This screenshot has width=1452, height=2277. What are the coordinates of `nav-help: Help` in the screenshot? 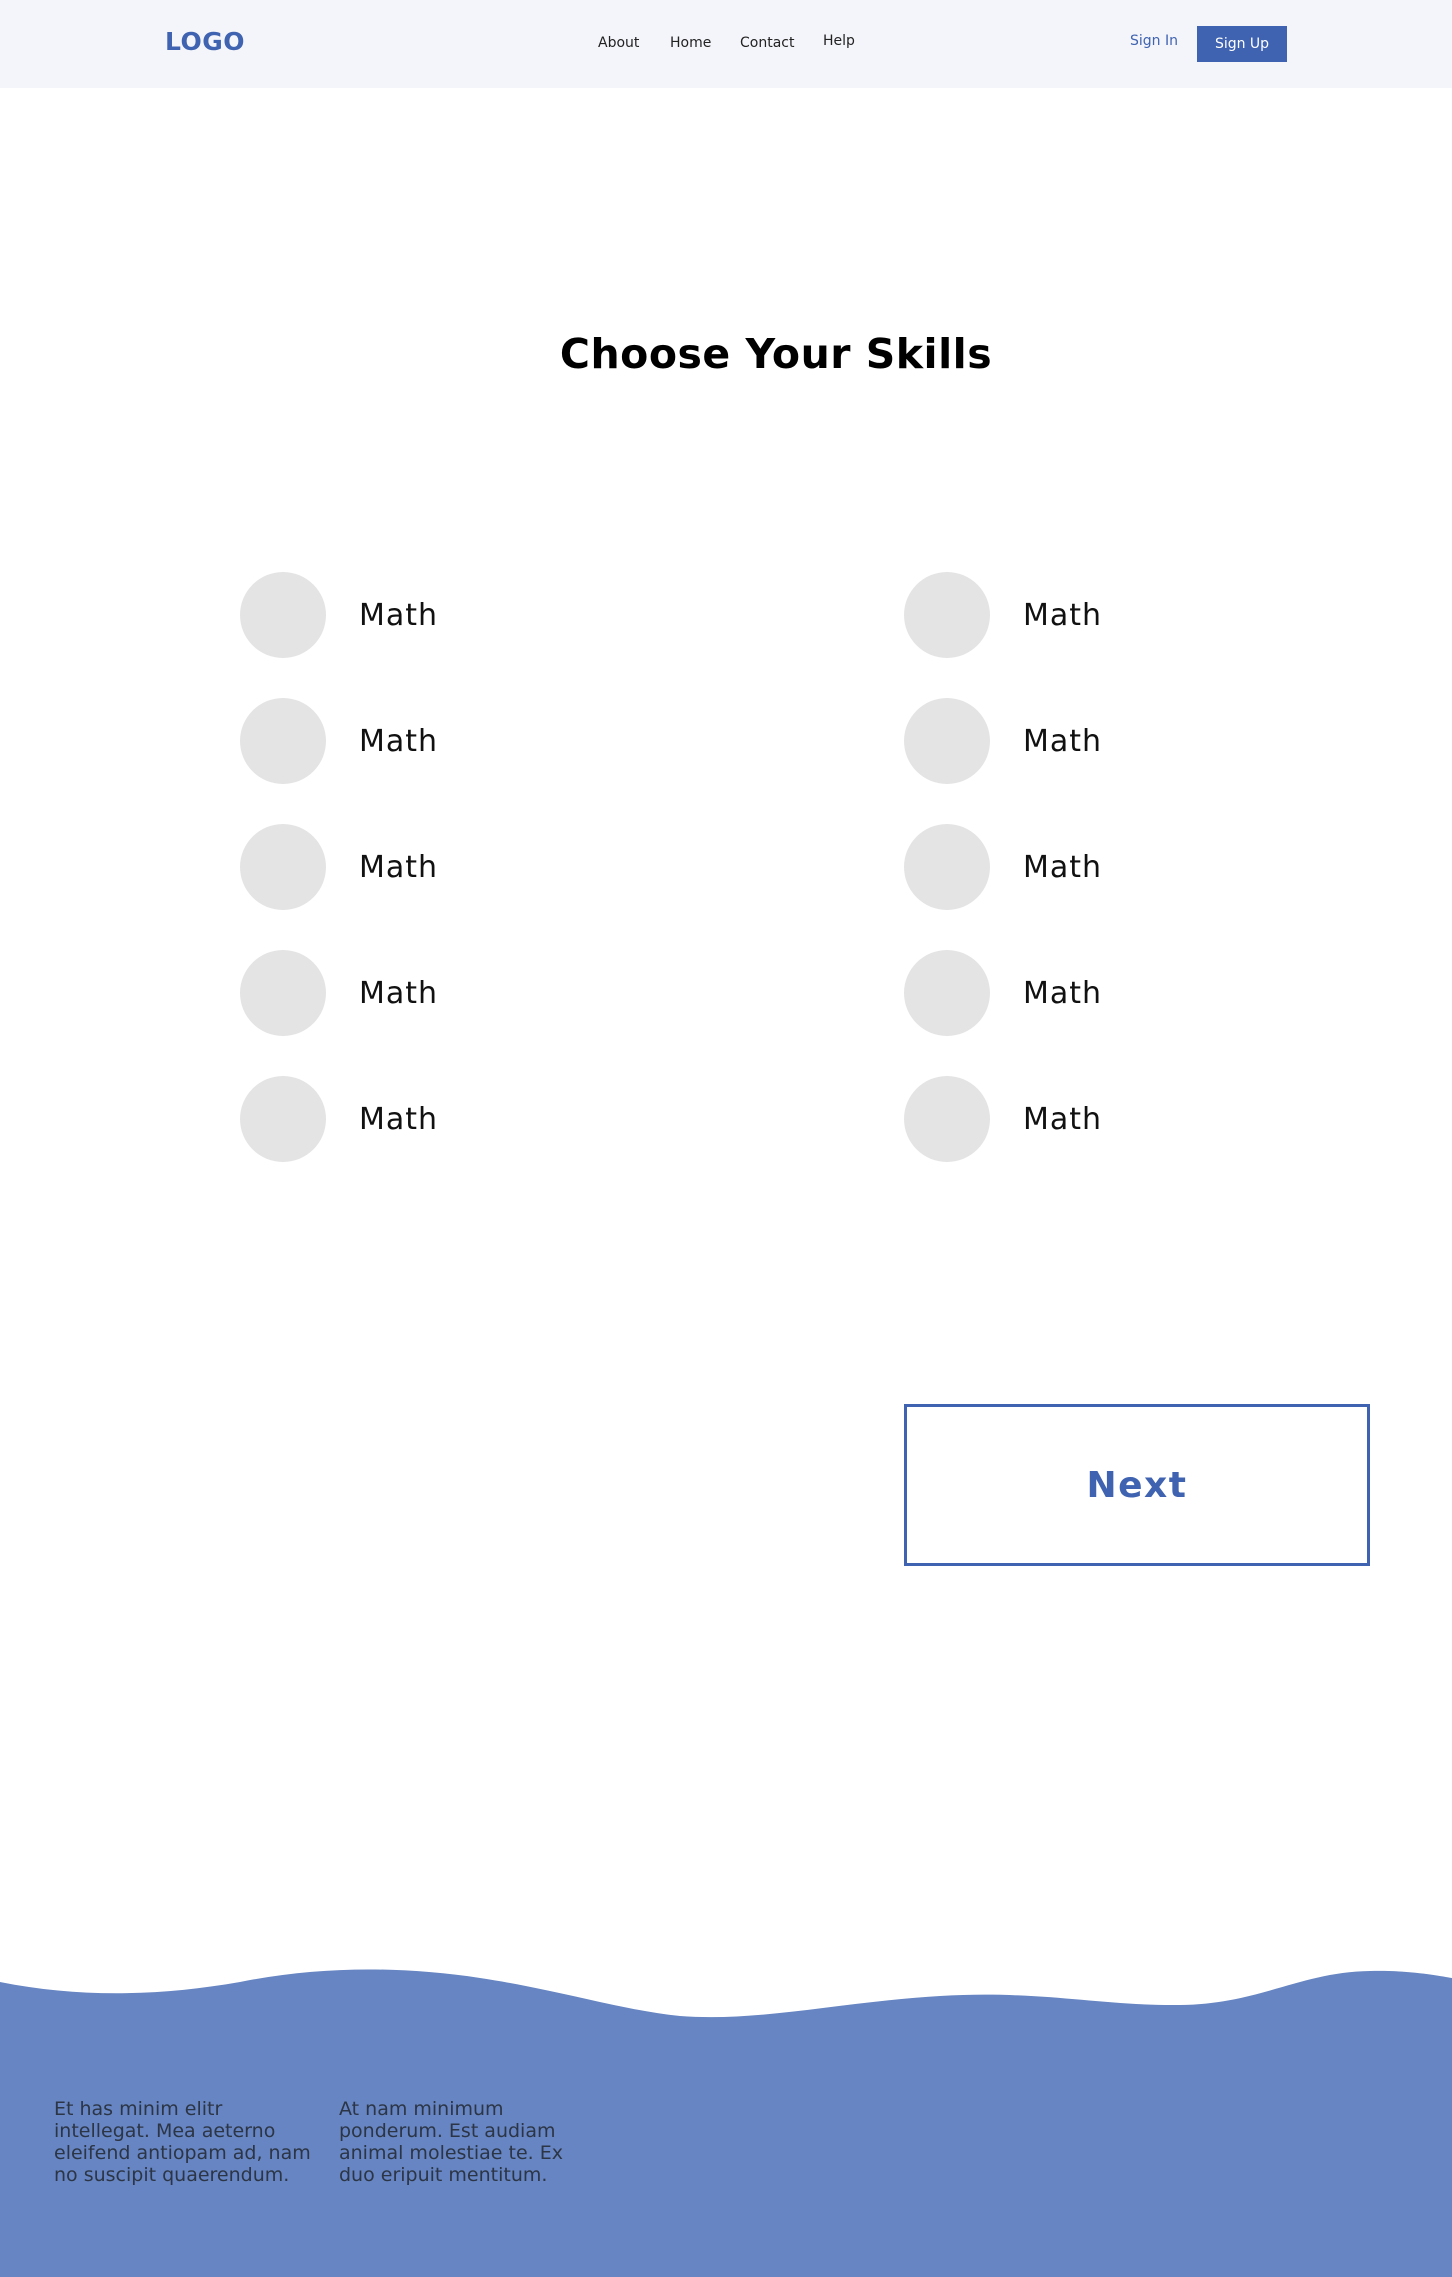 It's located at (839, 41).